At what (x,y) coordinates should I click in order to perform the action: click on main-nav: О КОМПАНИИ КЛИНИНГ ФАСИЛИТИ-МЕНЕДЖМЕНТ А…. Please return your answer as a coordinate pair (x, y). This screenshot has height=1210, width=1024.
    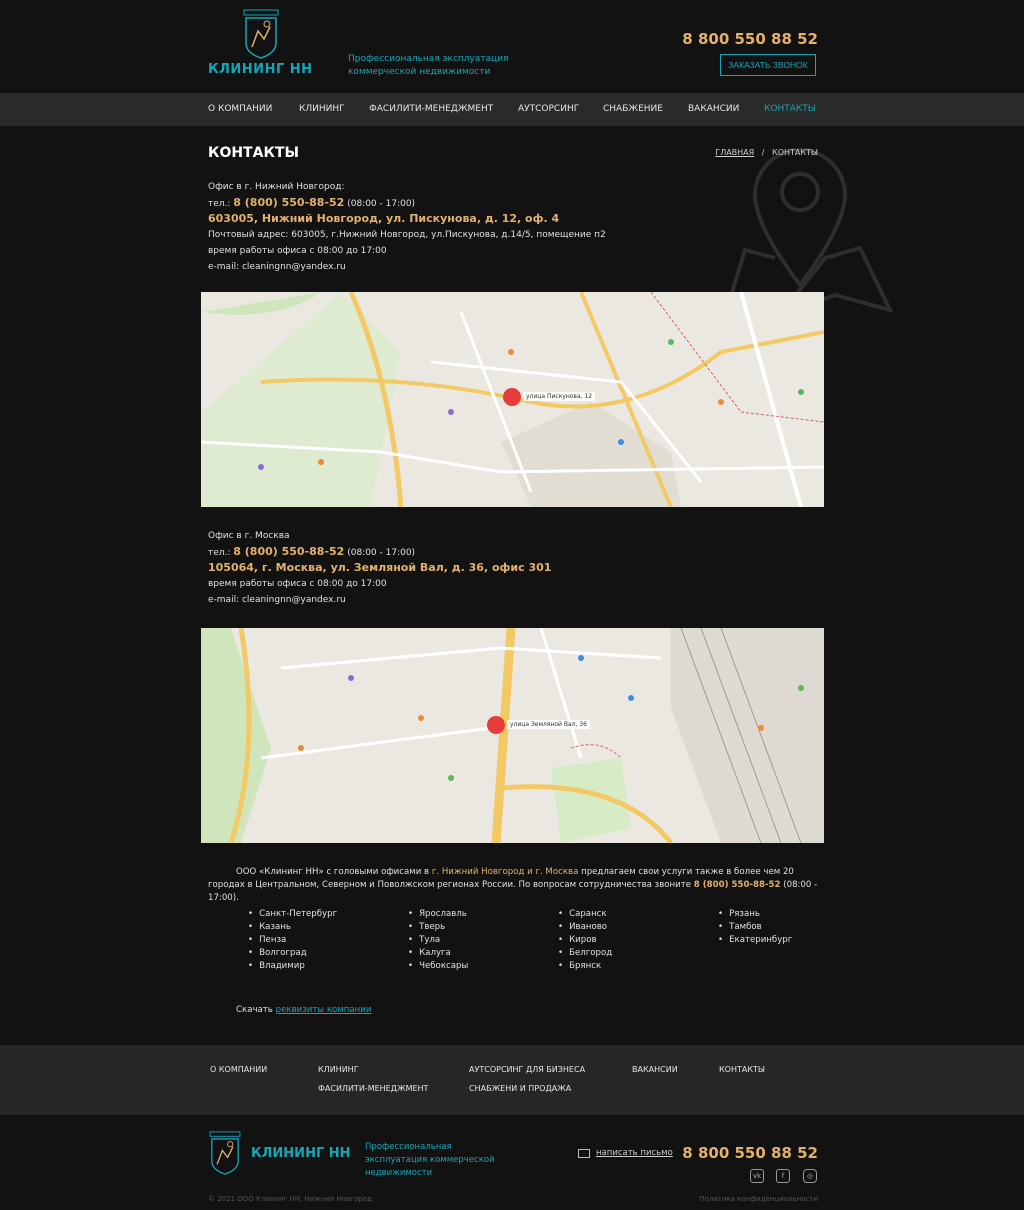
    Looking at the image, I should click on (512, 109).